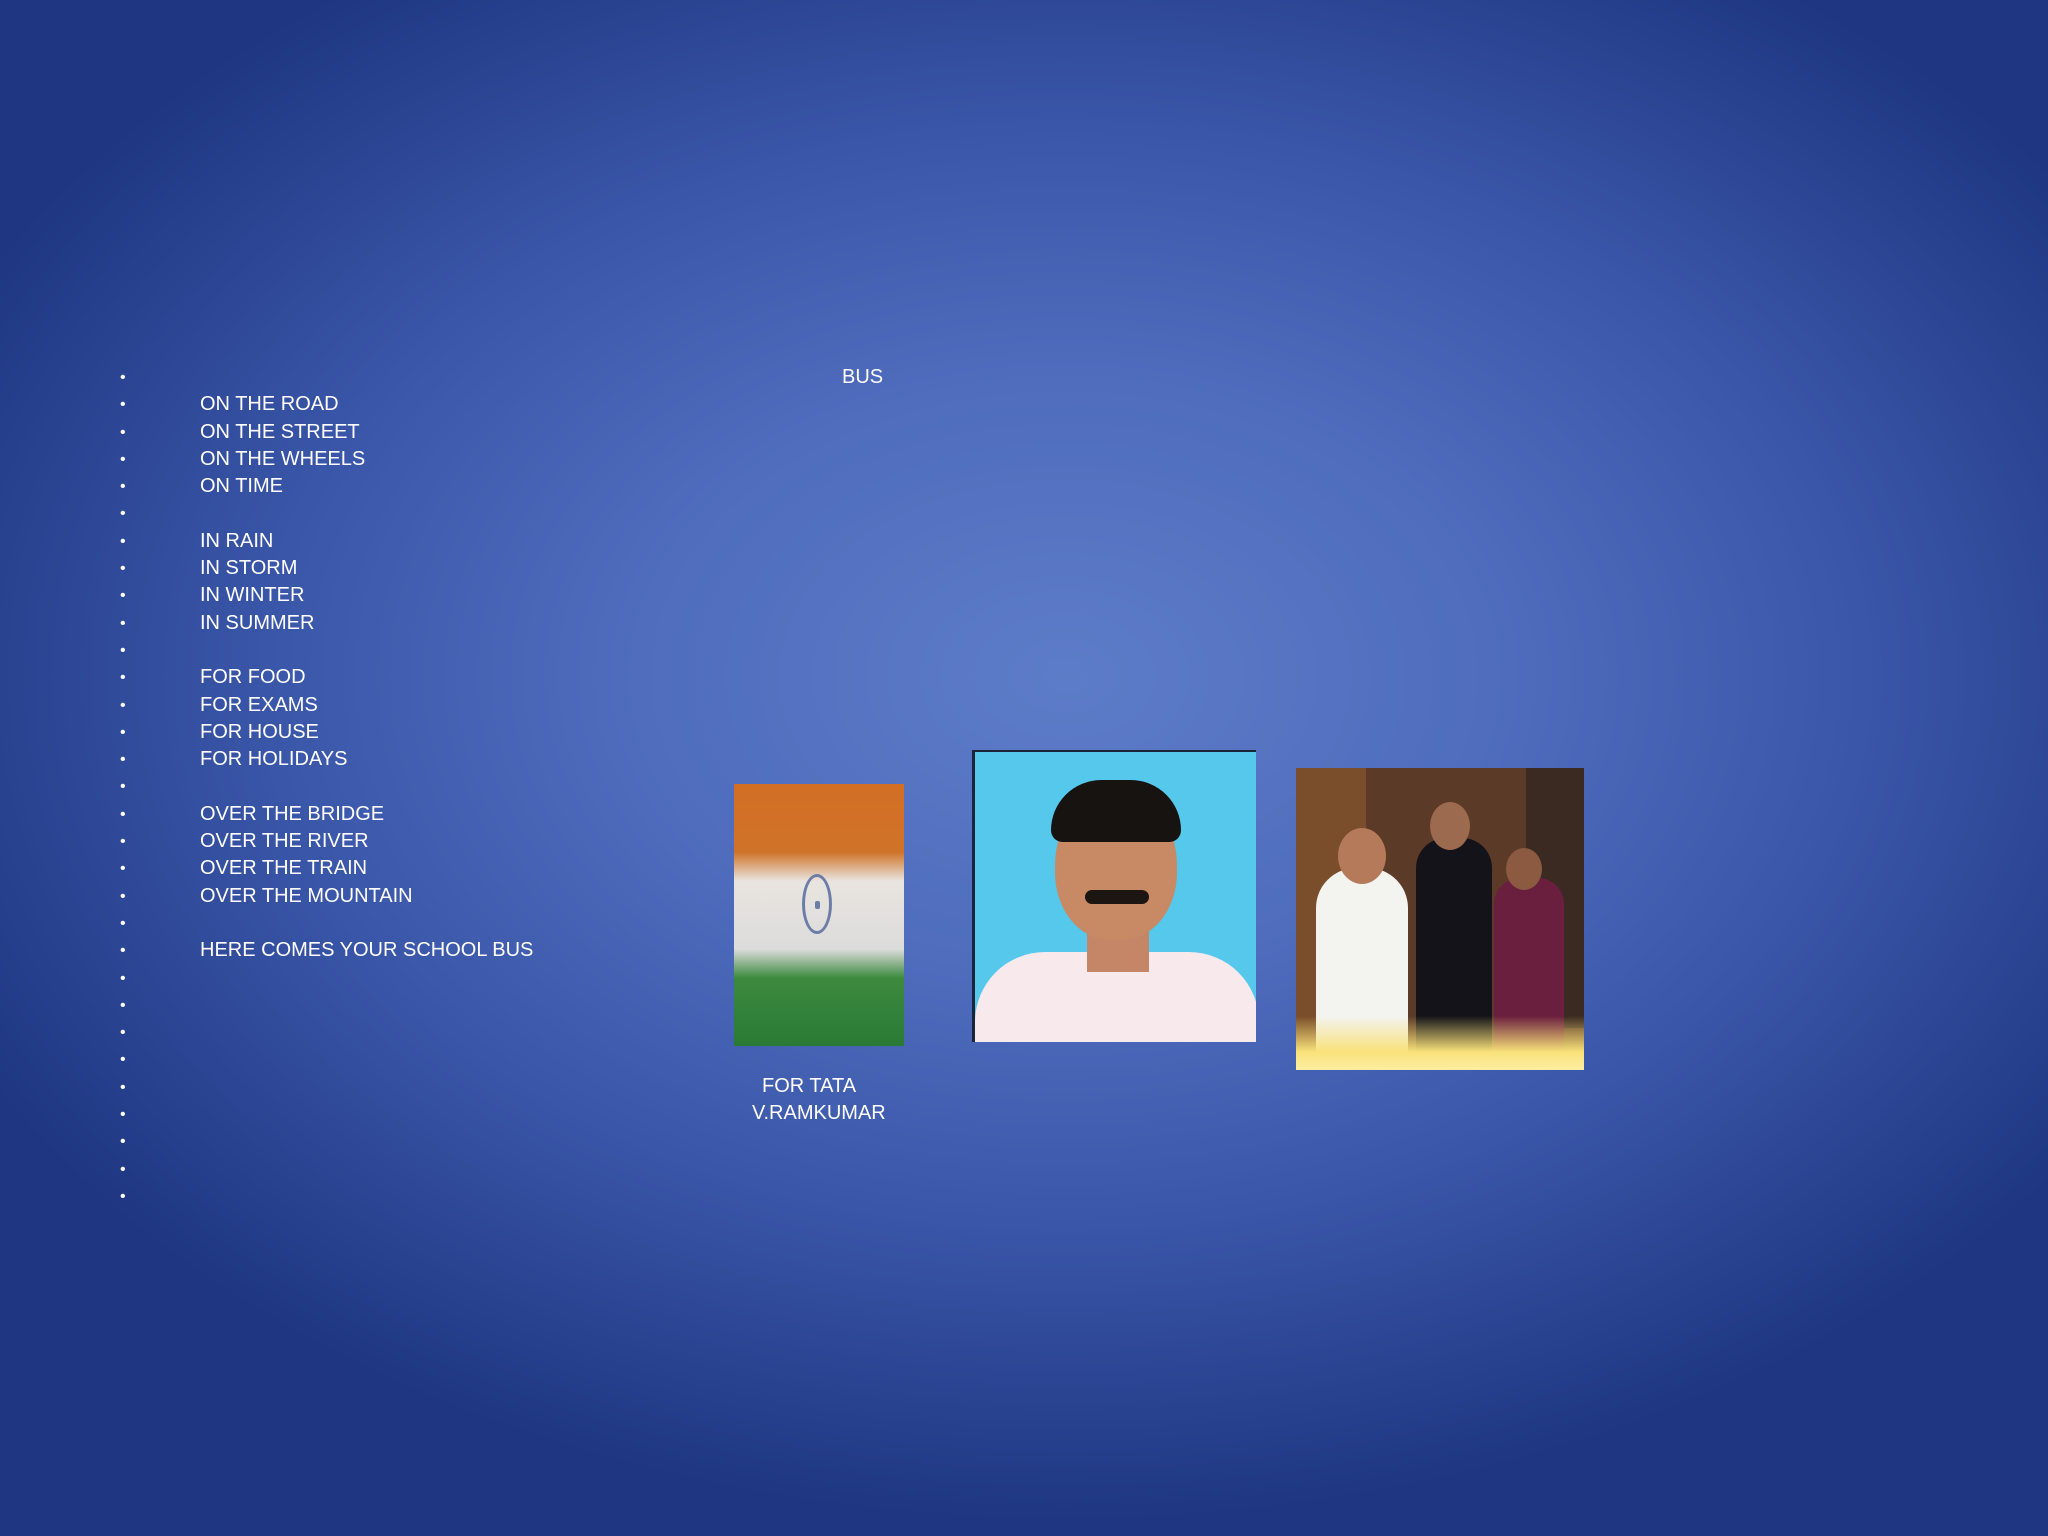  What do you see at coordinates (252, 595) in the screenshot?
I see `list-item-label: IN WINTER` at bounding box center [252, 595].